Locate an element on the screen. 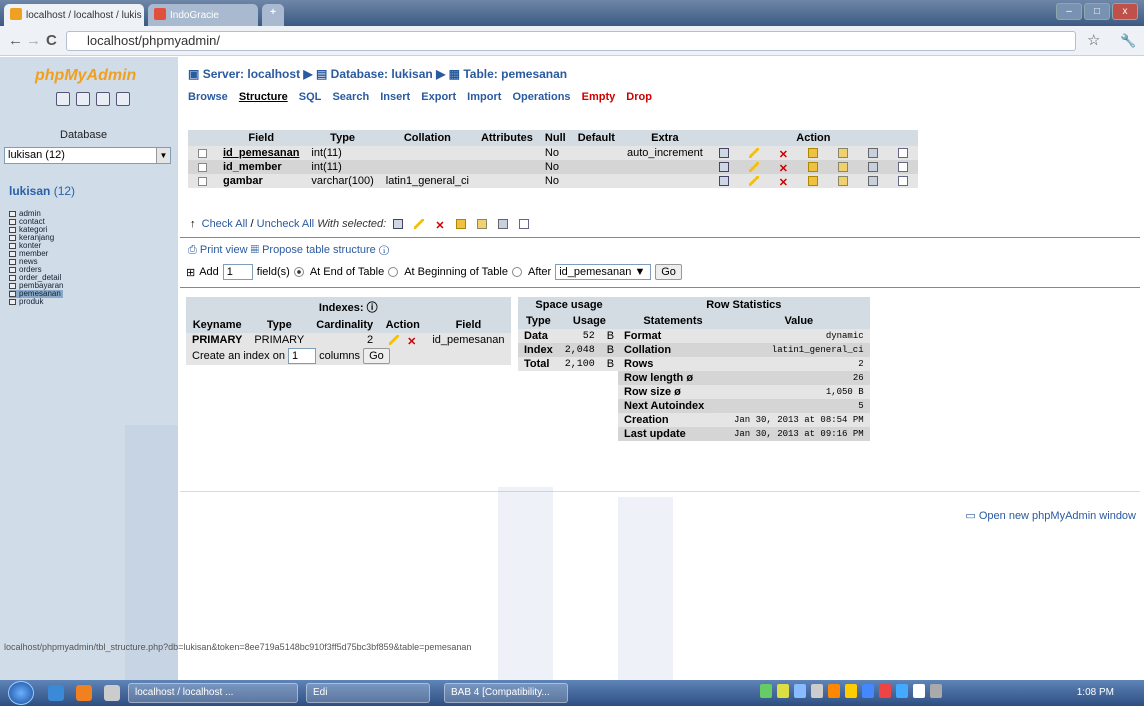  reload-icon: C is located at coordinates (51, 41).